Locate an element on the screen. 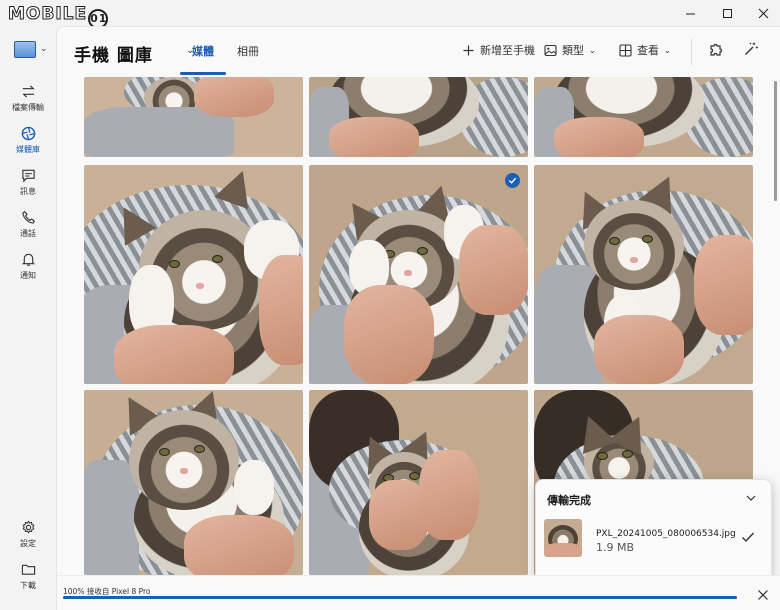 This screenshot has width=780, height=610. rail-item-file-transfer: 檔案傳輸 is located at coordinates (28, 98).